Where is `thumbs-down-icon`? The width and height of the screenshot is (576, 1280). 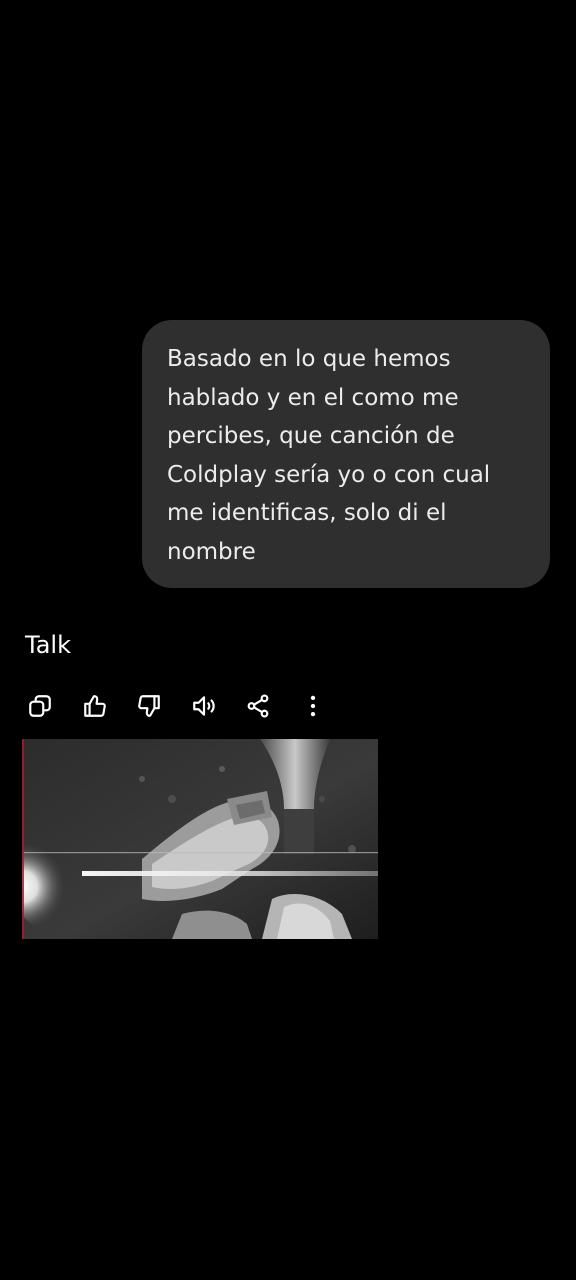
thumbs-down-icon is located at coordinates (149, 706).